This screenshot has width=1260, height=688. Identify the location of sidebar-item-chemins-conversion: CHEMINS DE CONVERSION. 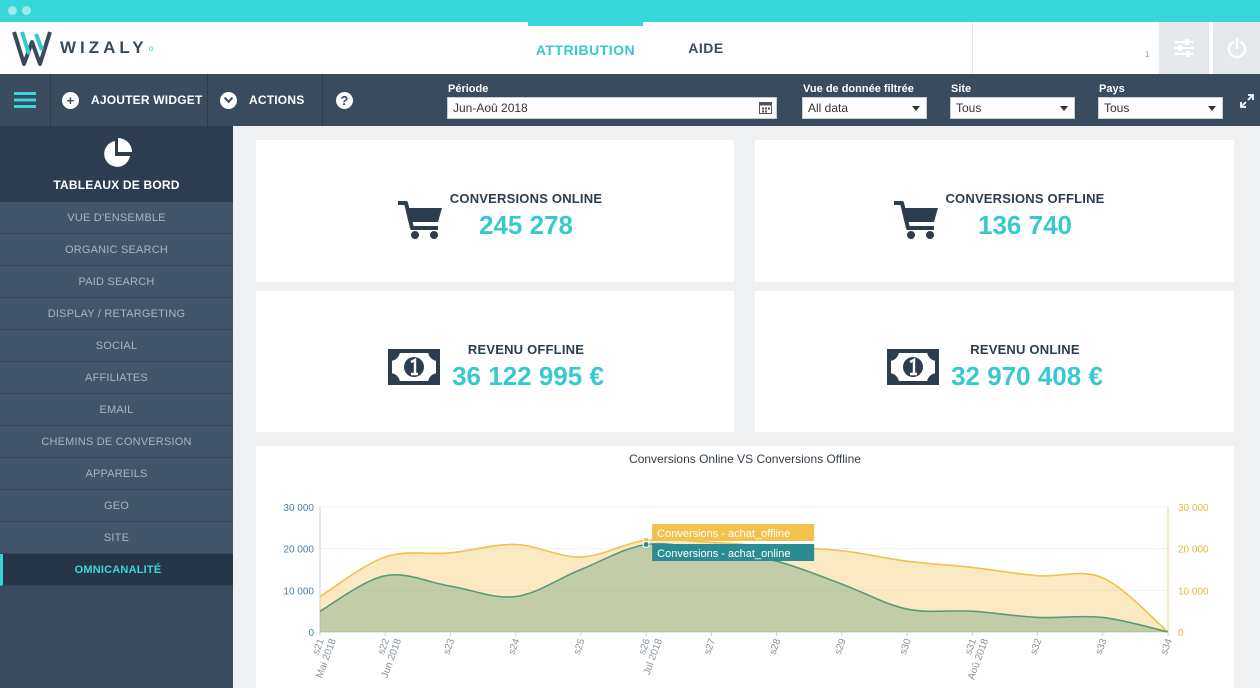
(116, 442).